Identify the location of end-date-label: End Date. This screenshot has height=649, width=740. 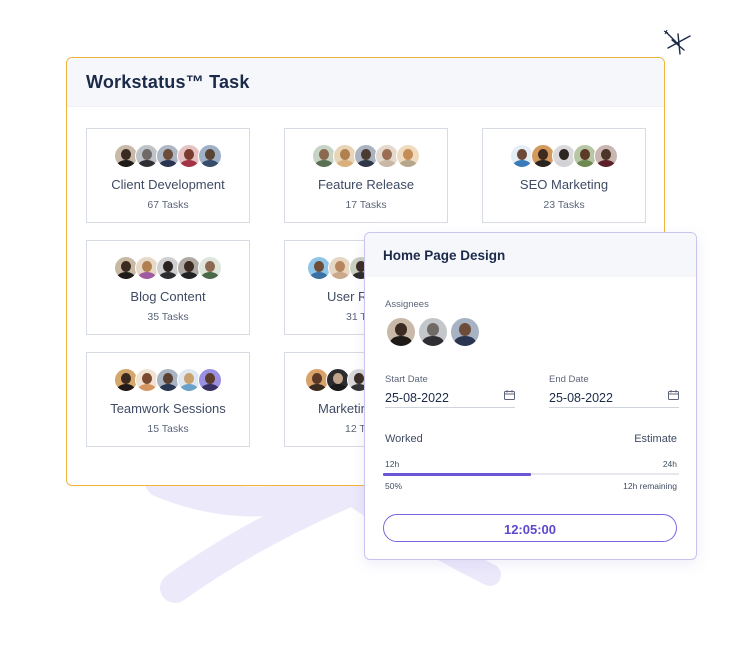
(569, 379).